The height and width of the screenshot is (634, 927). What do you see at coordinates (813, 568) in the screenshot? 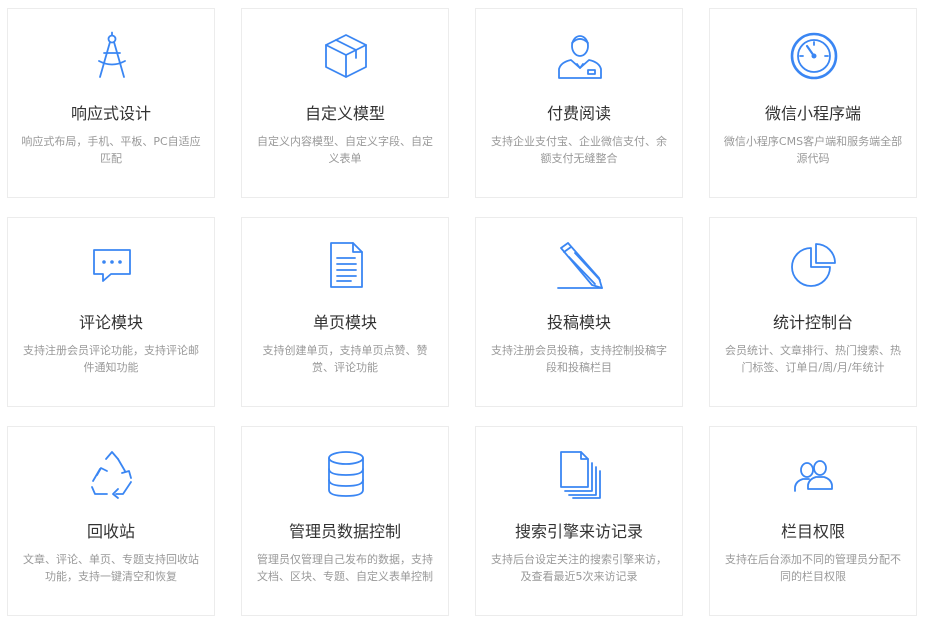
I see `feature-description: 支持在后台添加不同的管理员分配不同的栏目权限` at bounding box center [813, 568].